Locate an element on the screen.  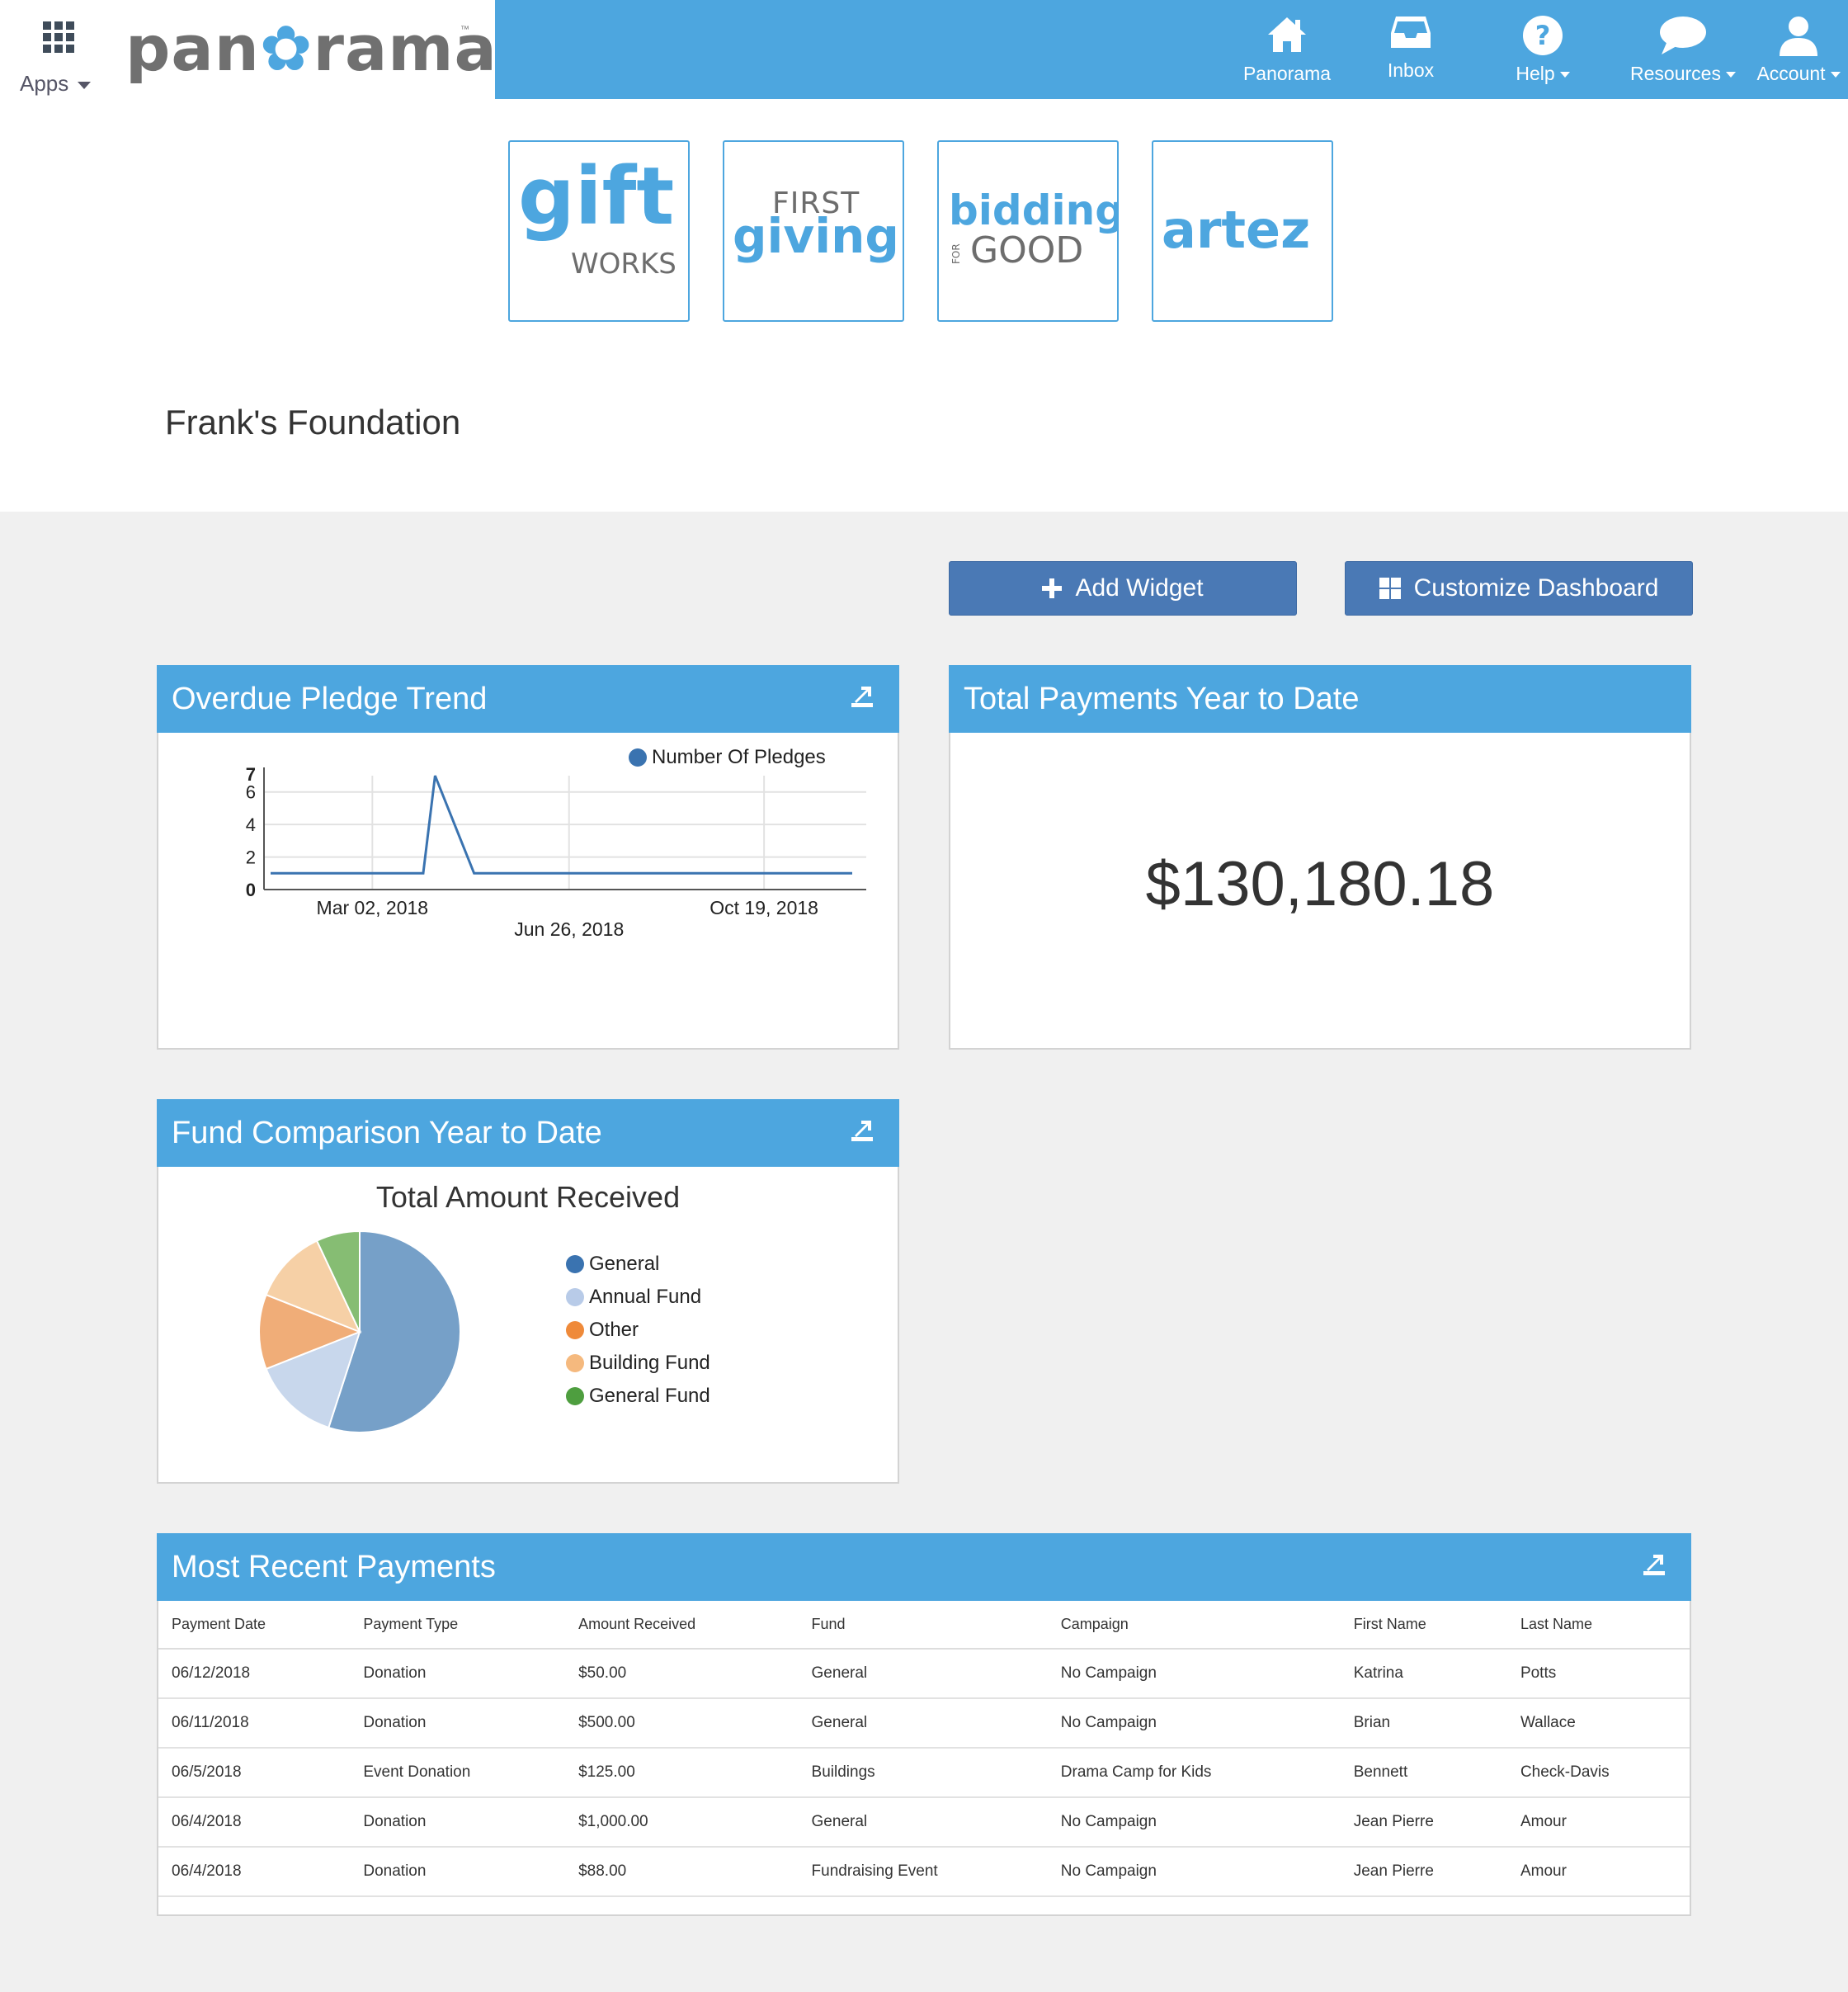
legend-label: Building Fund is located at coordinates (649, 1363).